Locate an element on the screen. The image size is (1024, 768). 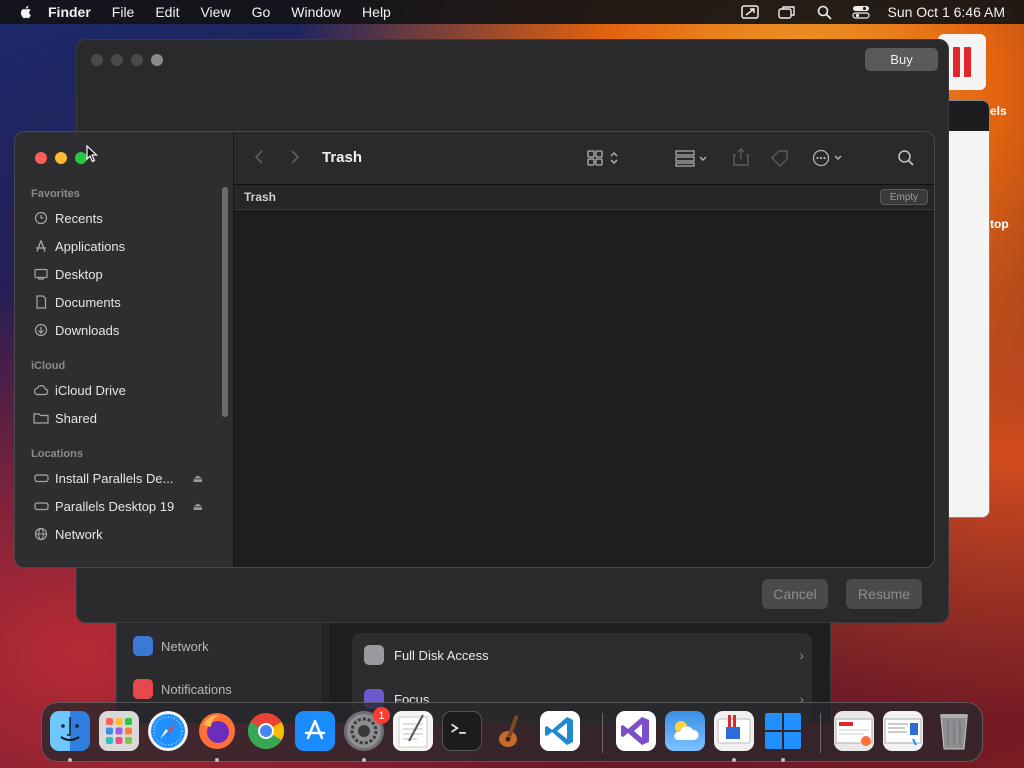
download-icon is located at coordinates (41, 330).